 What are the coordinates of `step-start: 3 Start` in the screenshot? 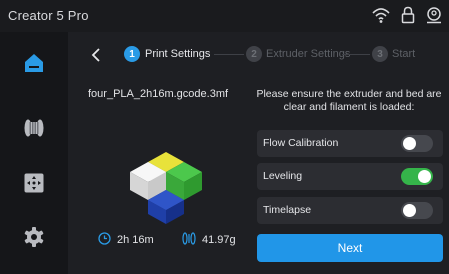 It's located at (393, 54).